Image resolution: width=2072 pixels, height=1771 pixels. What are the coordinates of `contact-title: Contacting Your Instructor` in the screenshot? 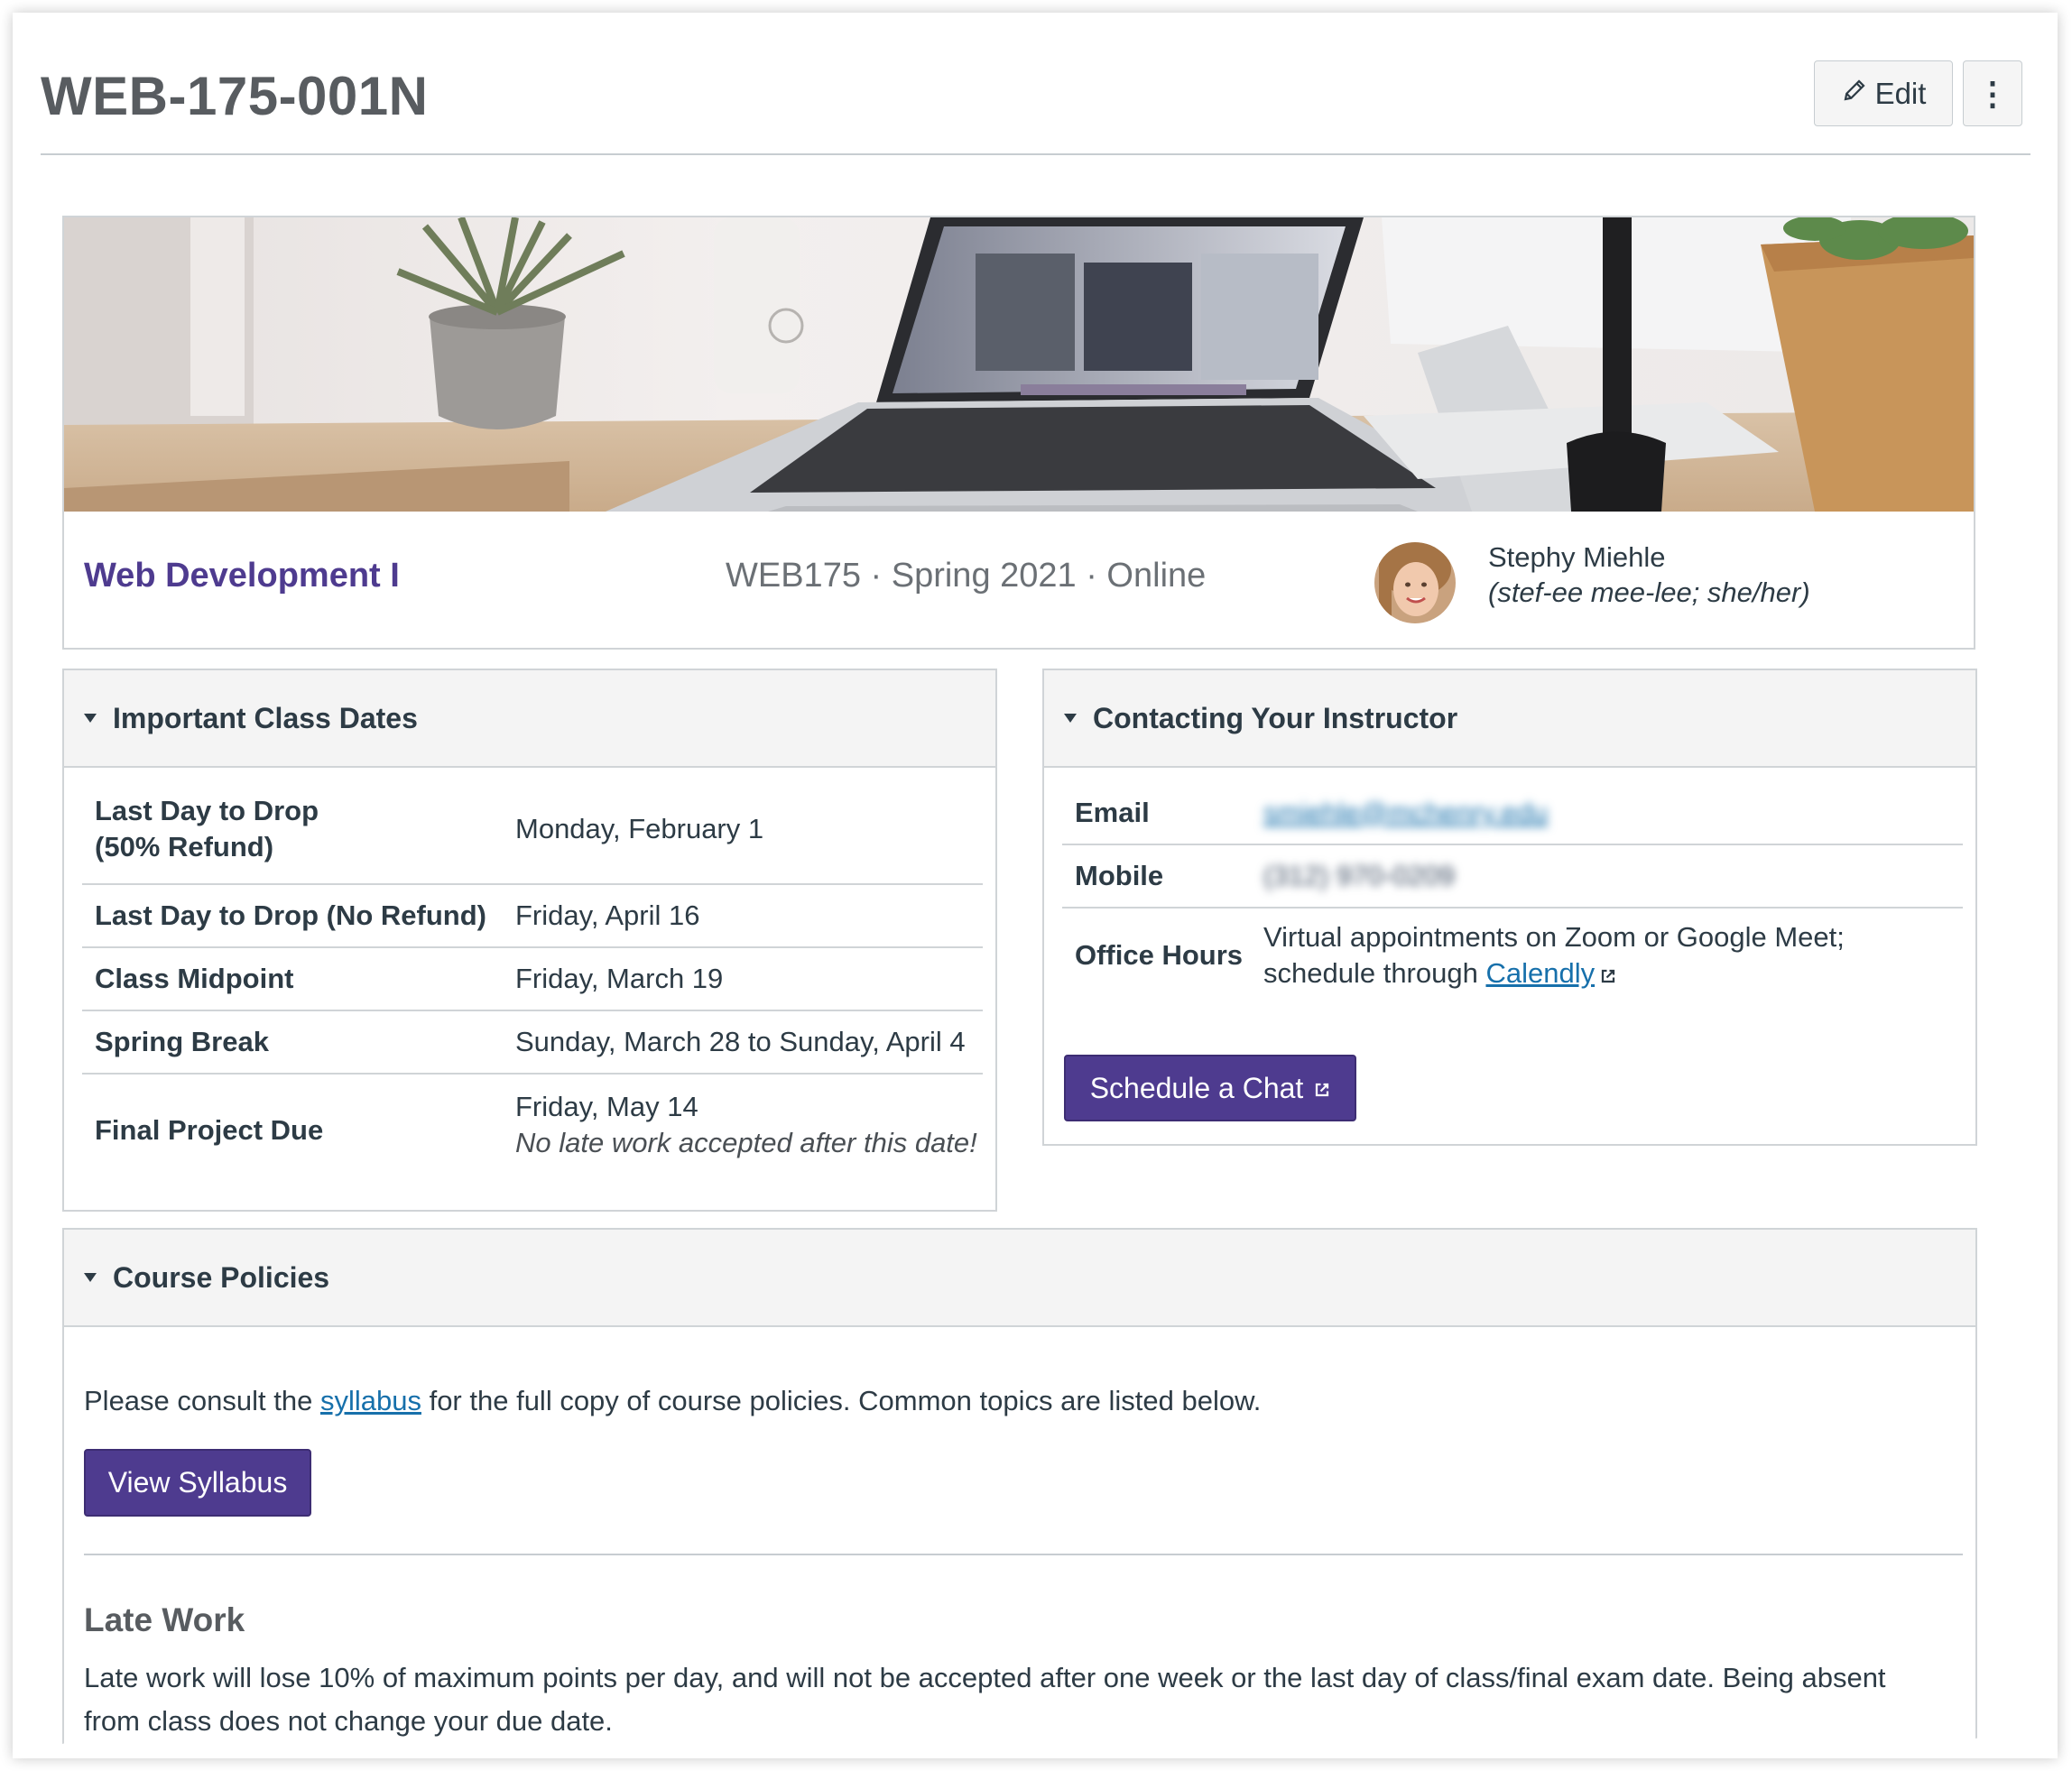 It's located at (1275, 717).